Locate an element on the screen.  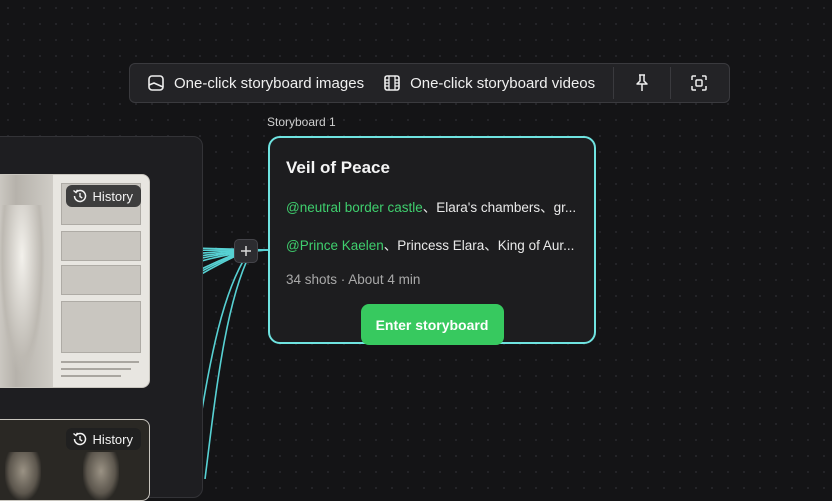
plus-icon is located at coordinates (246, 251).